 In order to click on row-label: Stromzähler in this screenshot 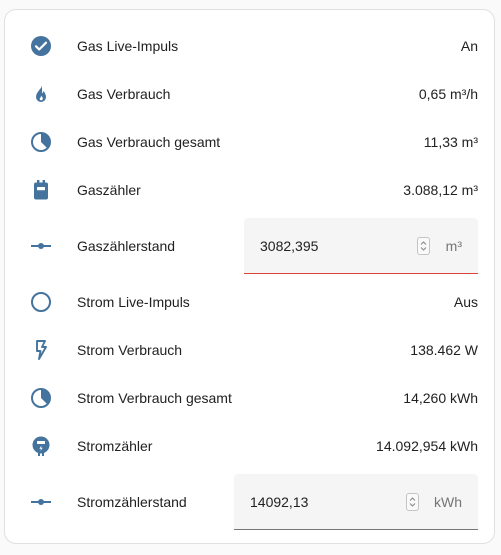, I will do `click(115, 446)`.